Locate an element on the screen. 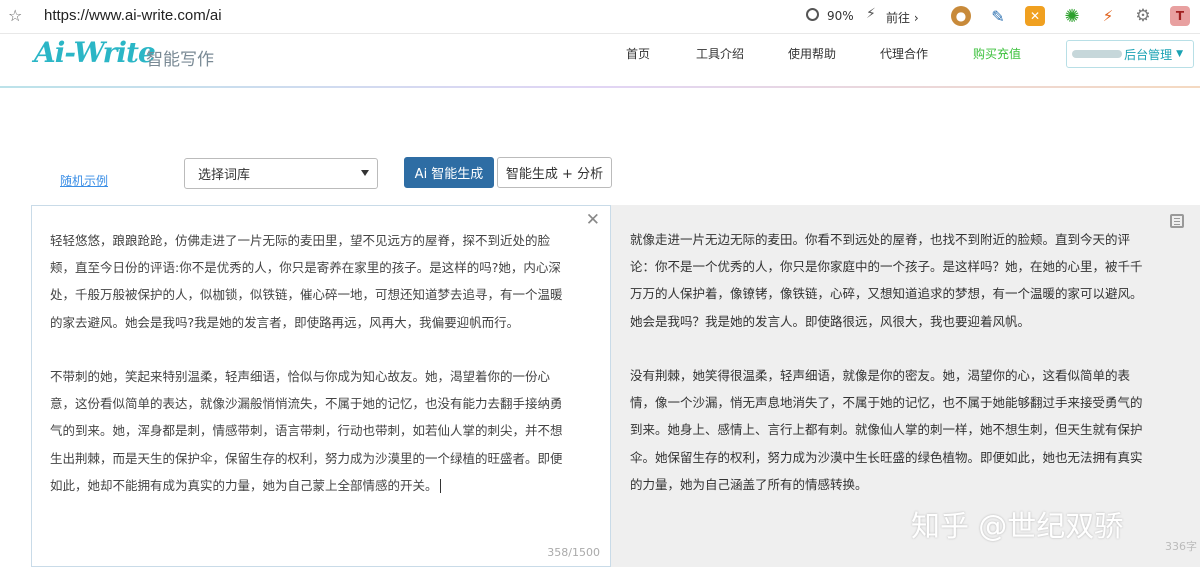 This screenshot has height=573, width=1200. nav-home: 首页 is located at coordinates (638, 53).